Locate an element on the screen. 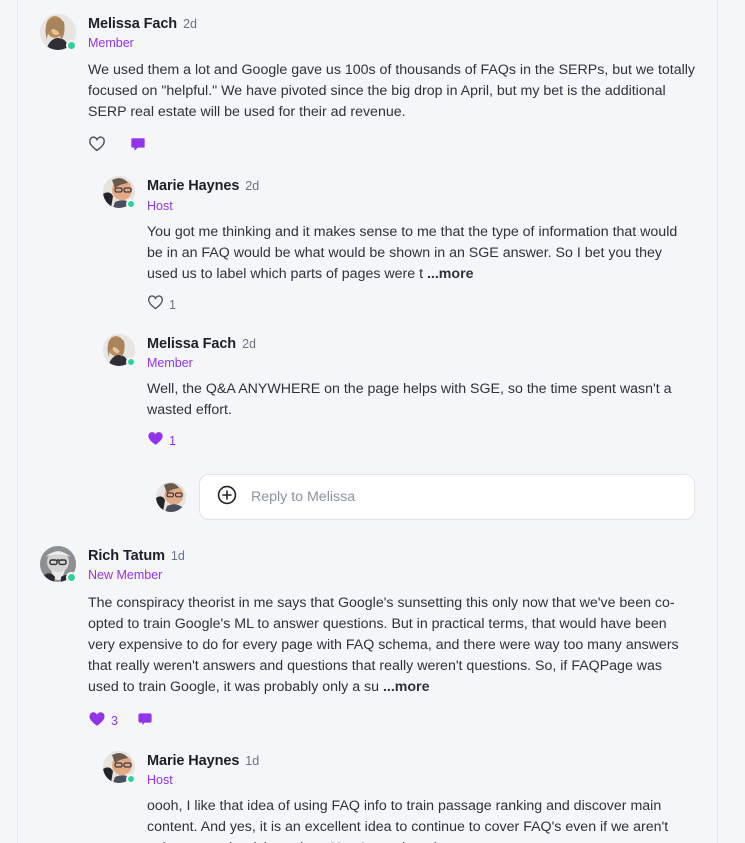  author-role-badge: New Member is located at coordinates (125, 575).